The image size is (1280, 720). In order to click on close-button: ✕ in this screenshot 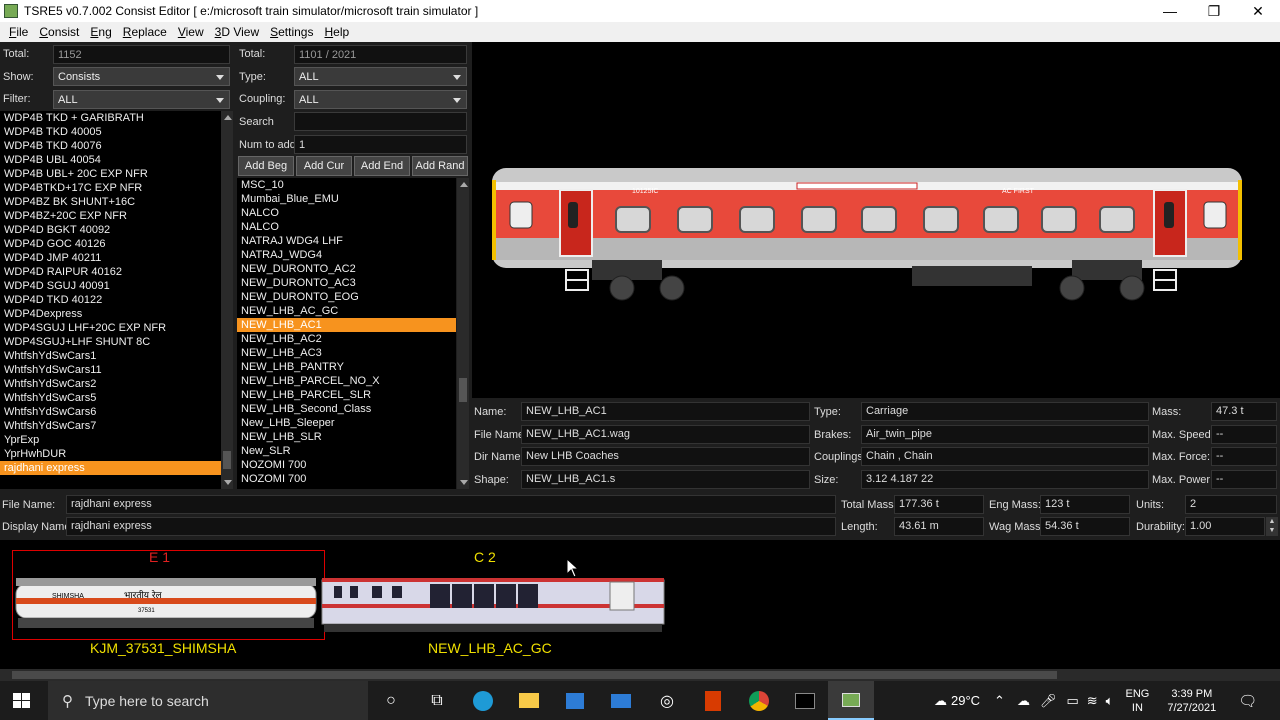, I will do `click(1258, 11)`.